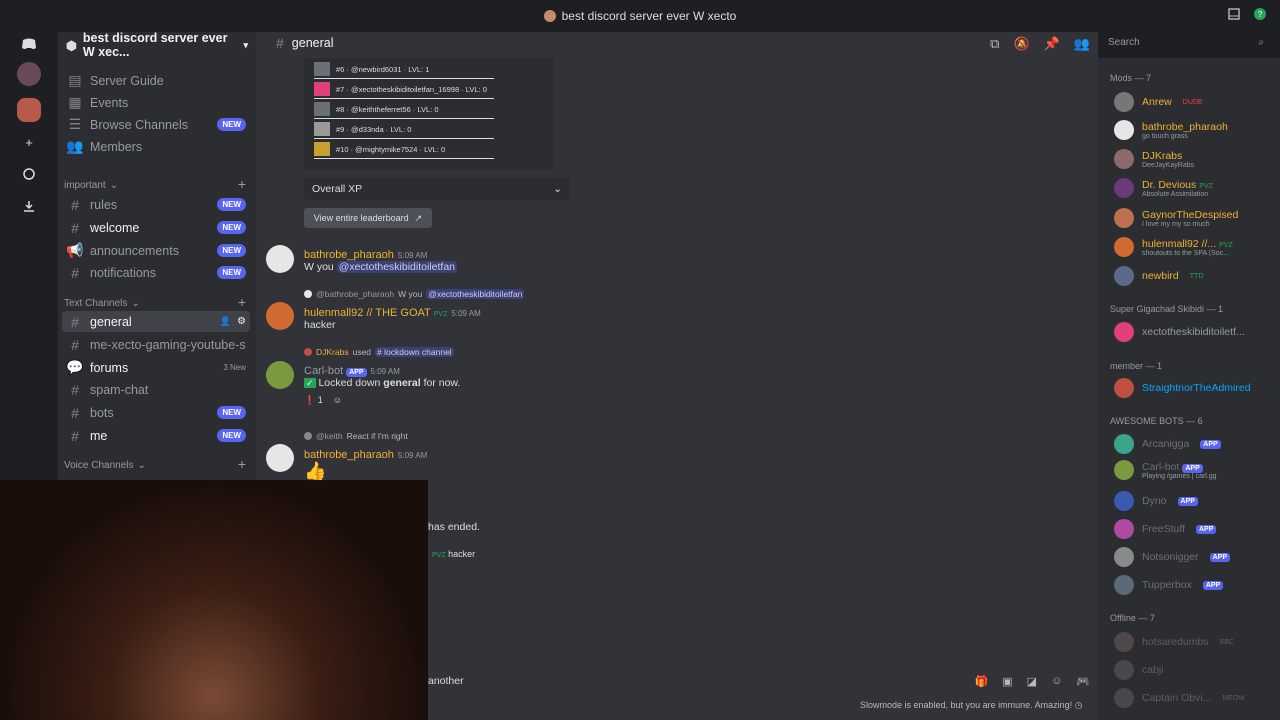 The image size is (1280, 720). Describe the element at coordinates (1195, 585) in the screenshot. I see `member-item: Tupperbox APP` at that location.